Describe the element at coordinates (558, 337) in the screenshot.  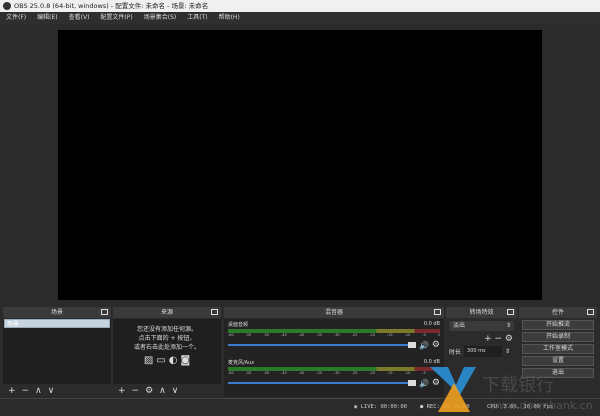
I see `start-recording-button: 开始录制` at that location.